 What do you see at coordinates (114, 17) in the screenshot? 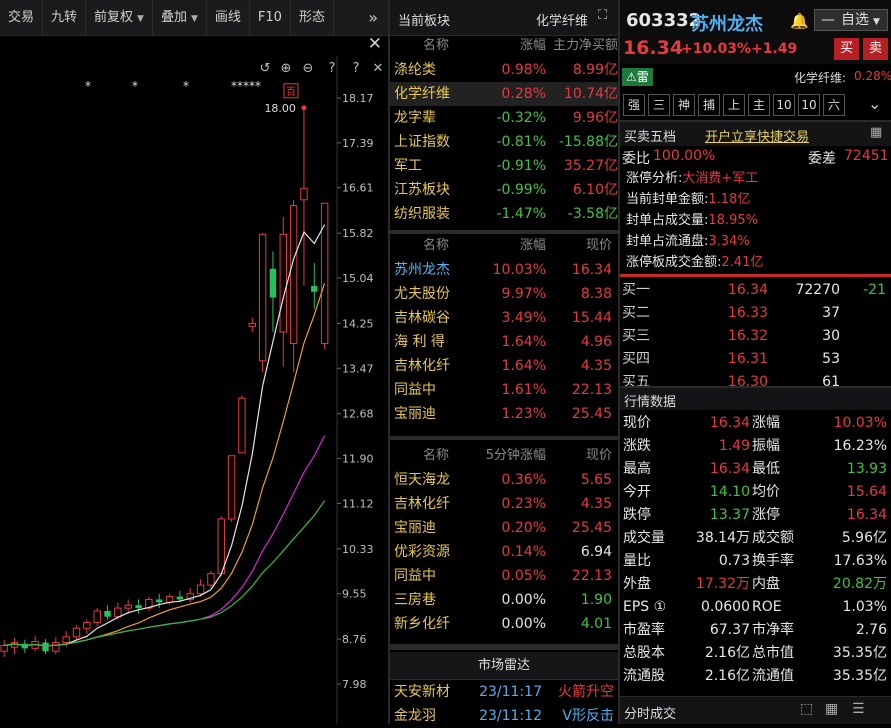
I see `toolbar-item-label: 前复权` at bounding box center [114, 17].